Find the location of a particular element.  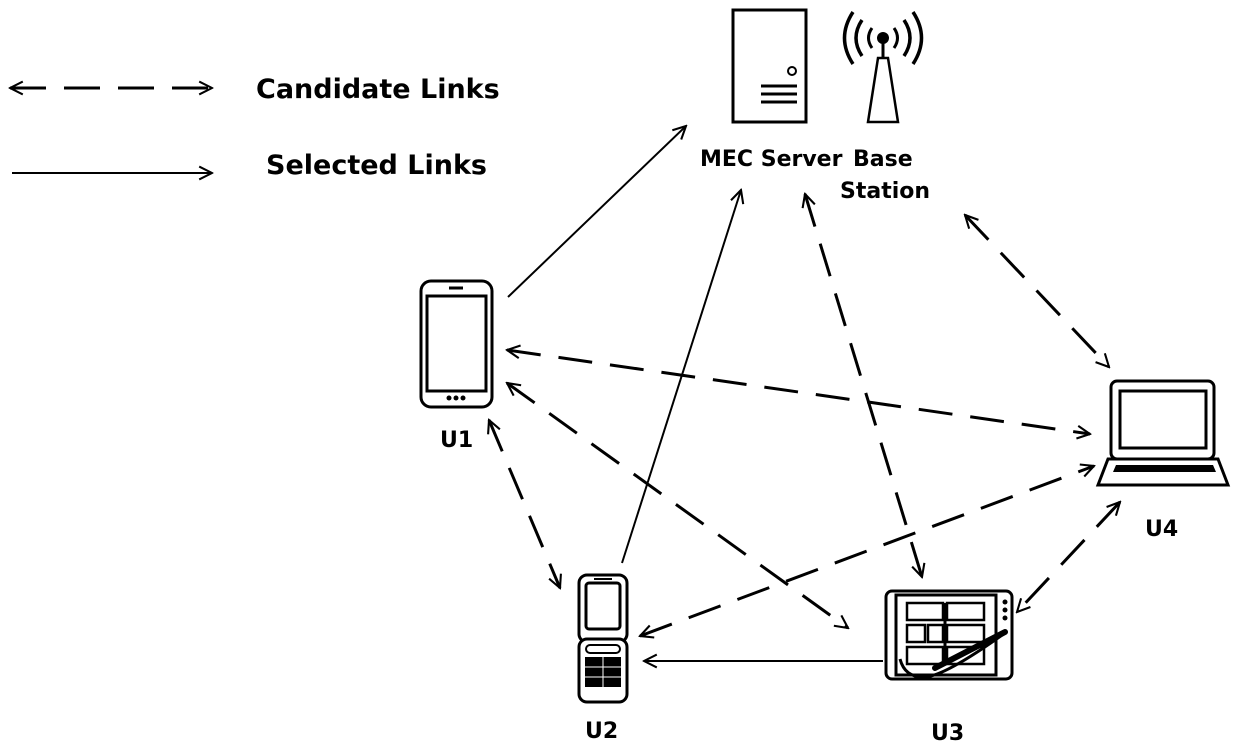

link-u1-u3 is located at coordinates (677, 505).